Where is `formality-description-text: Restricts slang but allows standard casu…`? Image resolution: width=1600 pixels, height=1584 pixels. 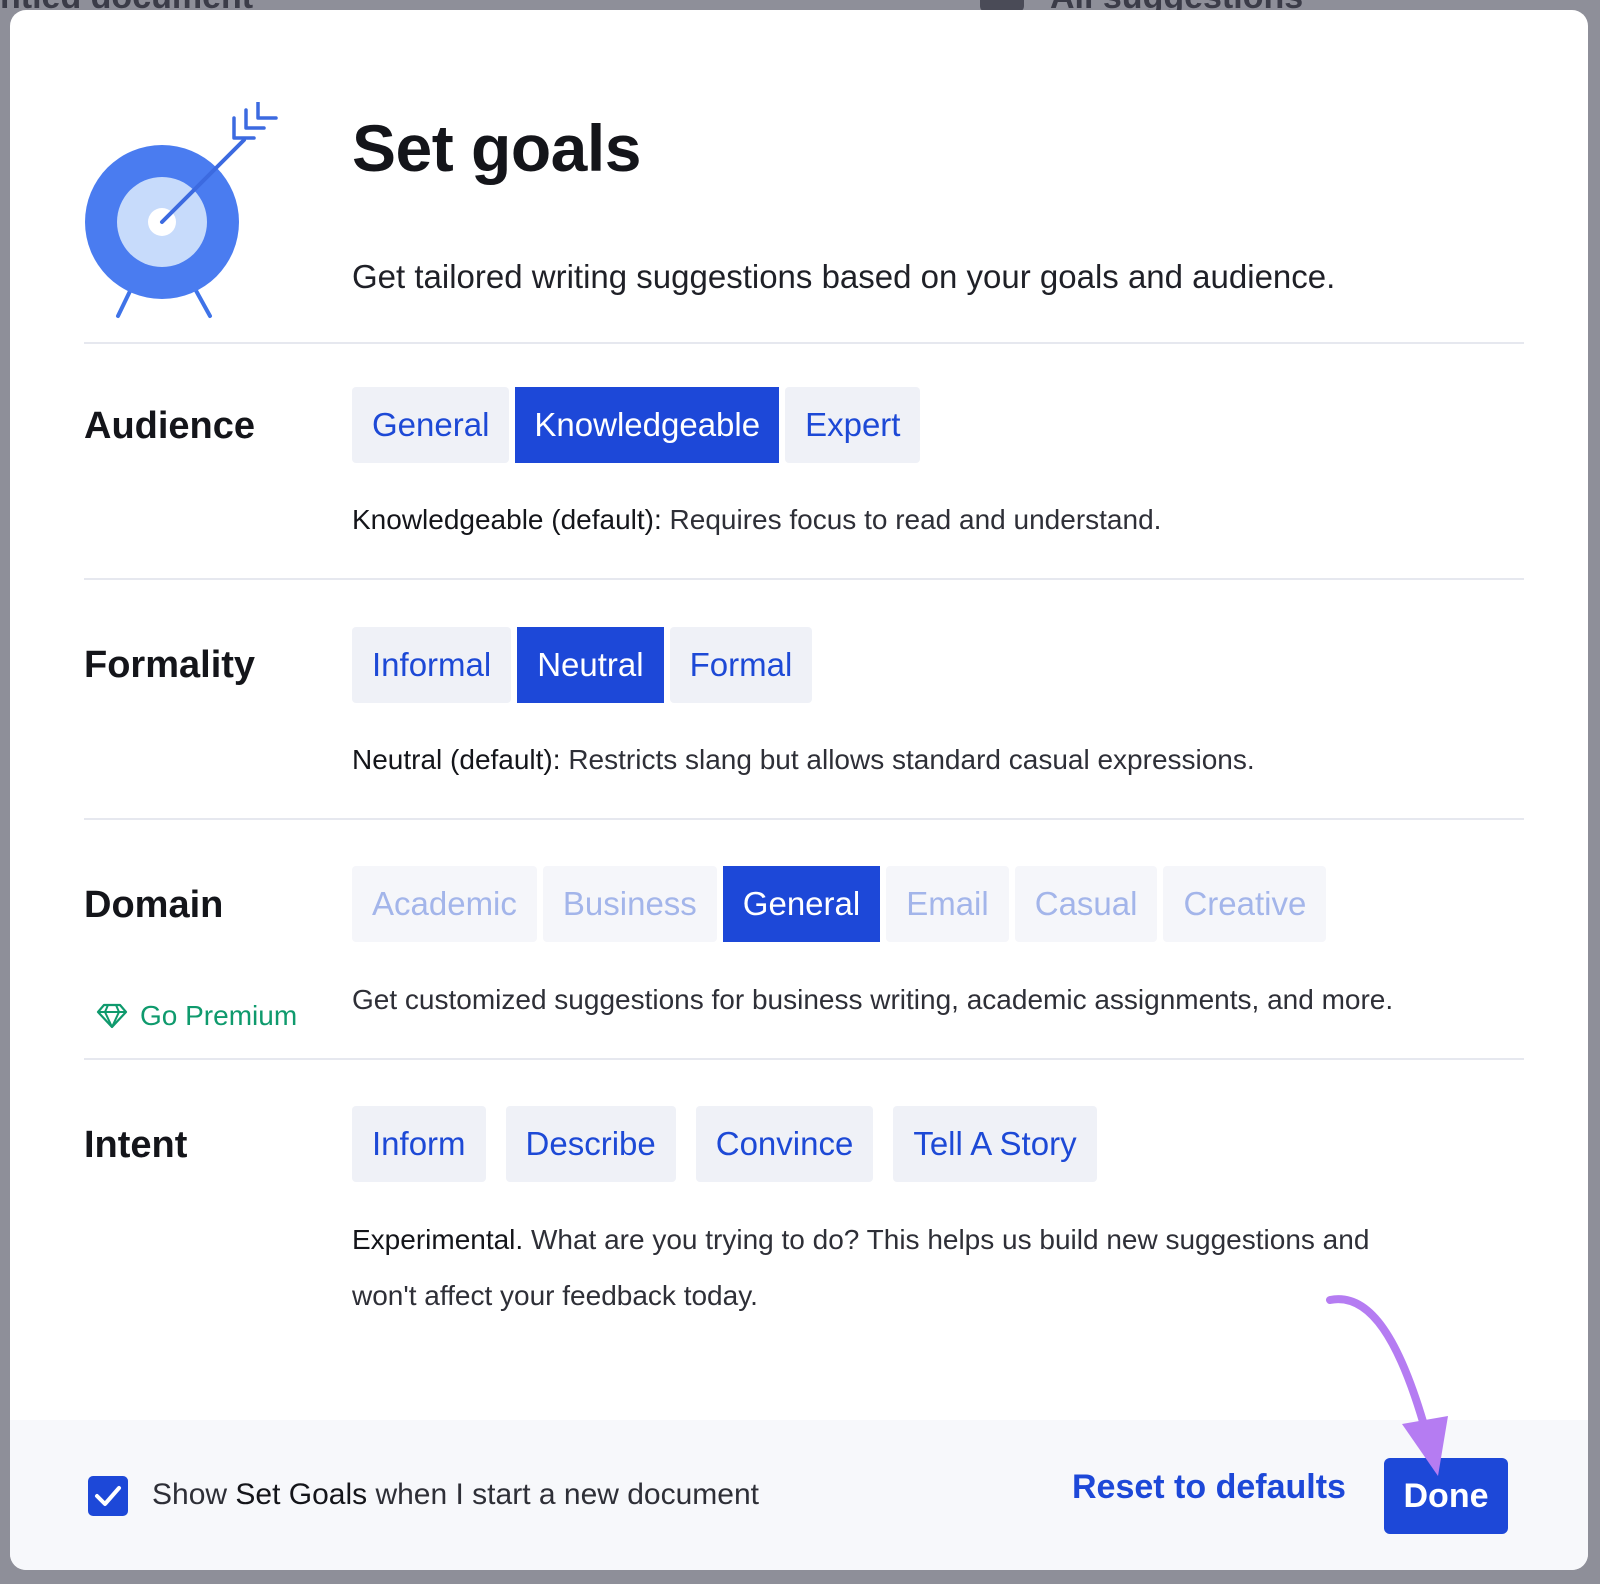
formality-description-text: Restricts slang but allows standard casu… is located at coordinates (907, 759).